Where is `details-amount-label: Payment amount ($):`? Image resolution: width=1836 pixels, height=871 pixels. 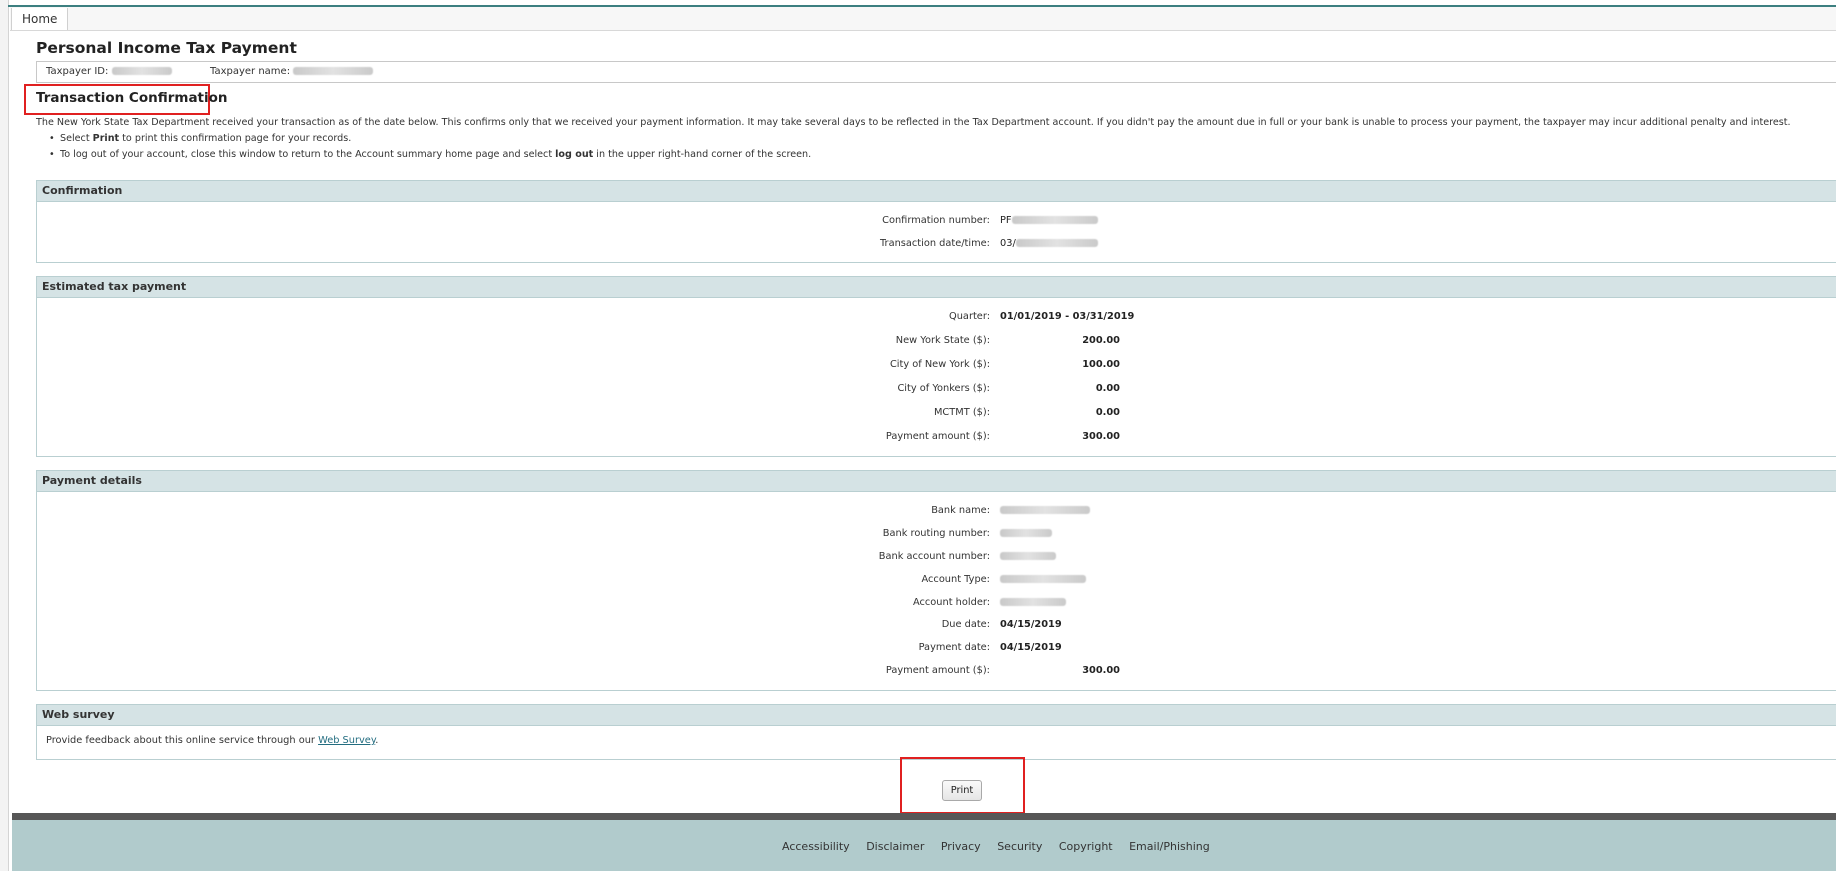 details-amount-label: Payment amount ($): is located at coordinates (937, 670).